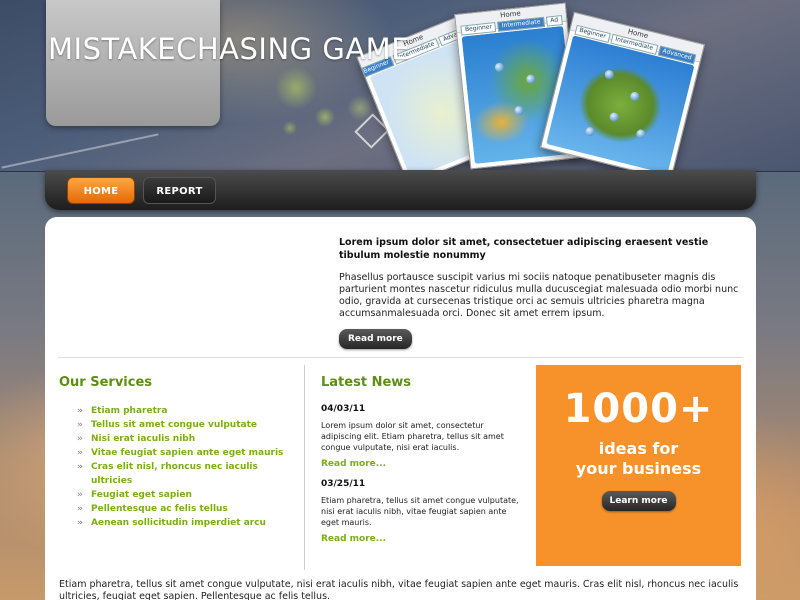 The height and width of the screenshot is (600, 800). Describe the element at coordinates (80, 151) in the screenshot. I see `light-streak` at that location.